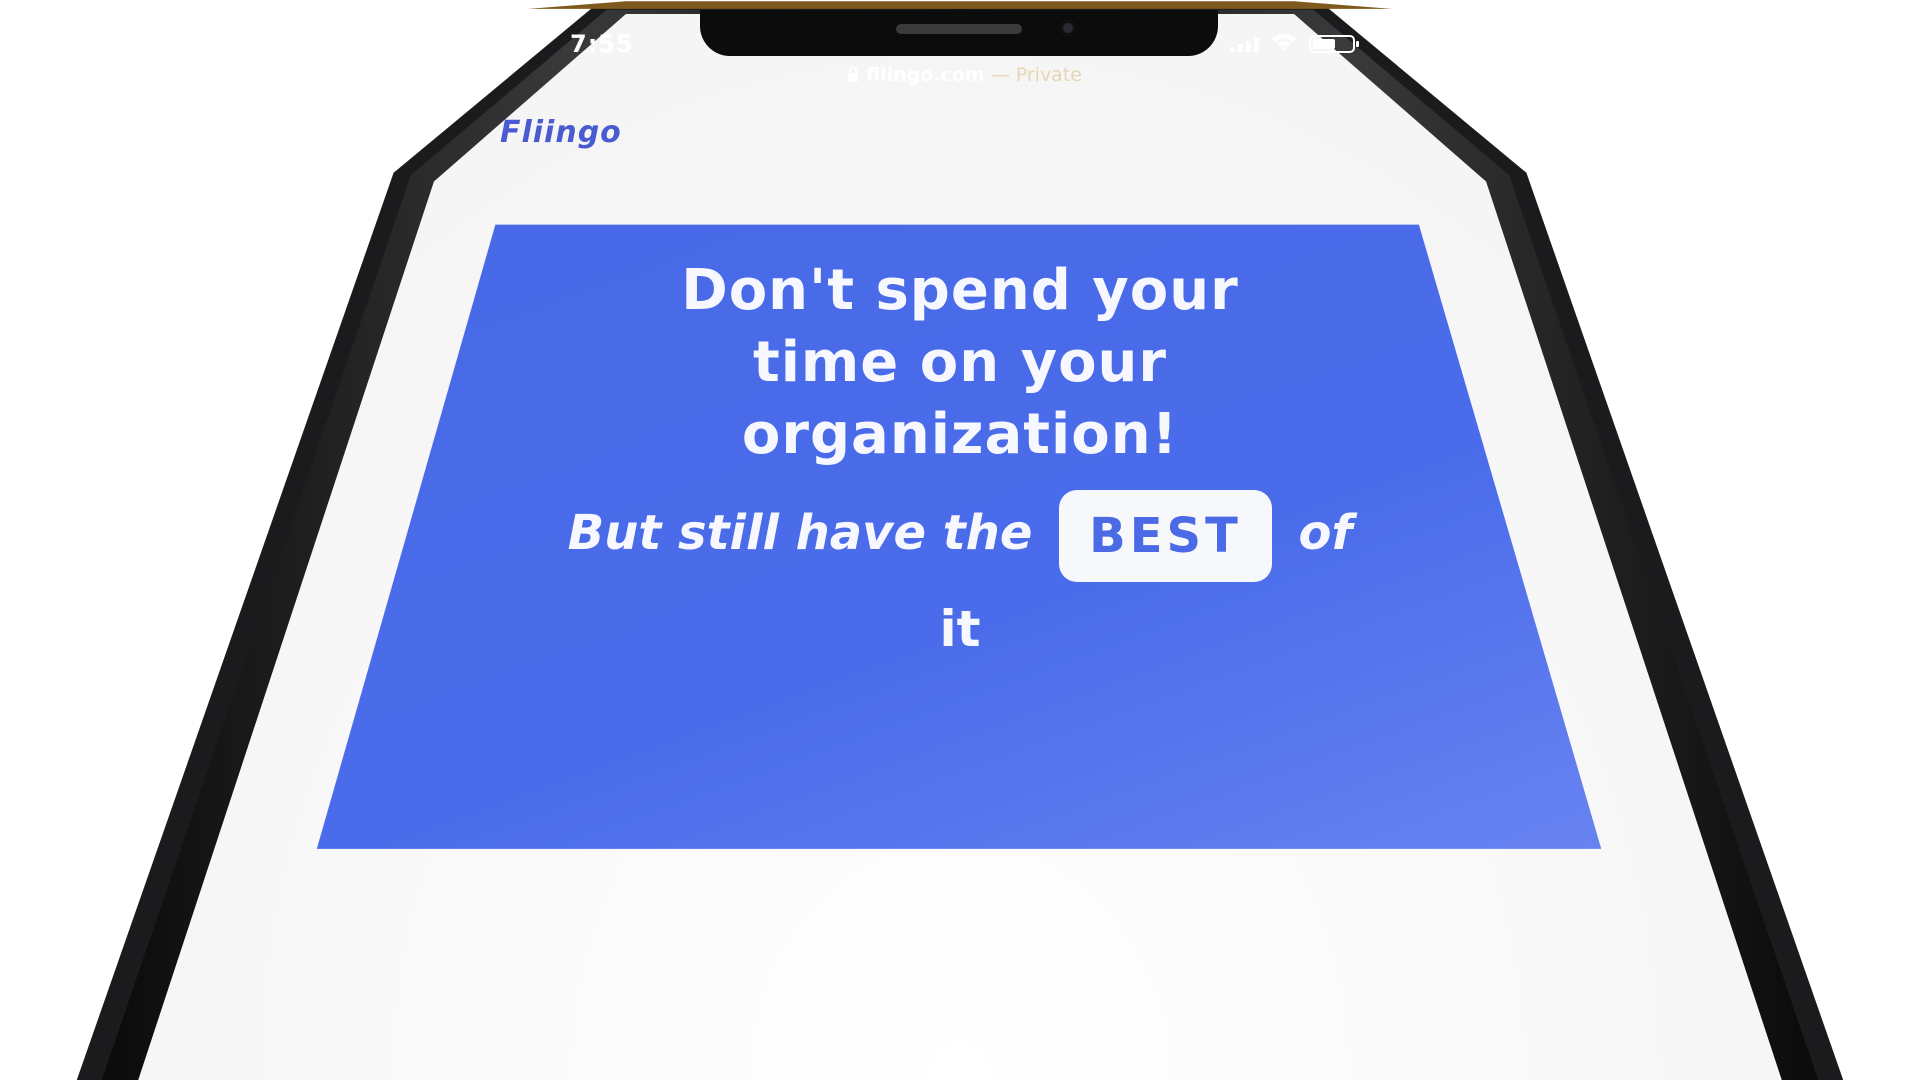 The width and height of the screenshot is (1920, 1080). I want to click on subline-tail: it, so click(960, 629).